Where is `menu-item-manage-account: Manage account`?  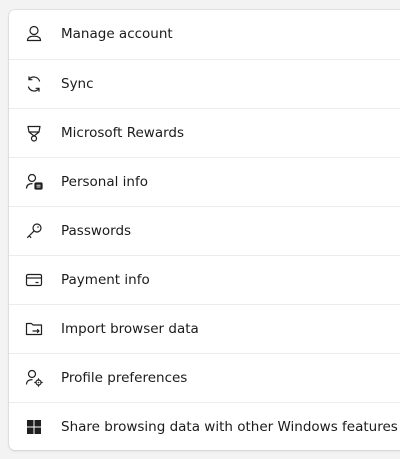 menu-item-manage-account: Manage account is located at coordinates (204, 34).